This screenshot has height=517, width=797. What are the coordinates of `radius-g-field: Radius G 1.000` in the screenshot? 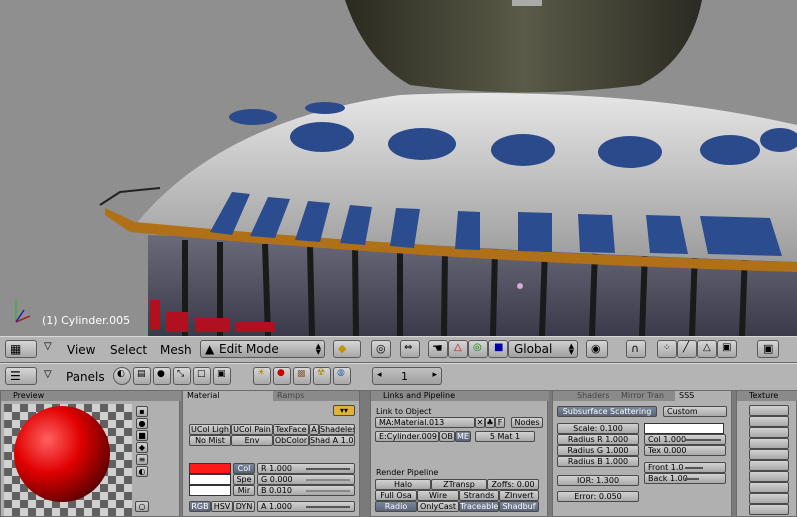 It's located at (598, 450).